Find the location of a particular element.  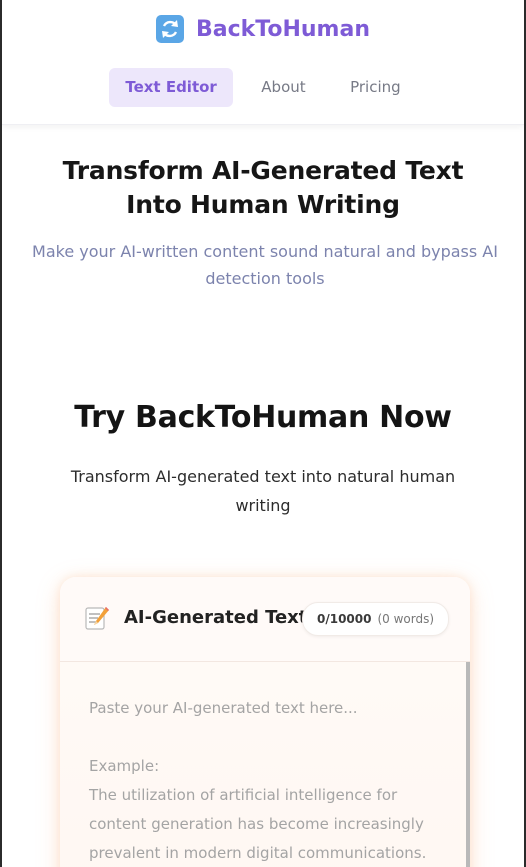

brand: BackToHuman is located at coordinates (263, 33).